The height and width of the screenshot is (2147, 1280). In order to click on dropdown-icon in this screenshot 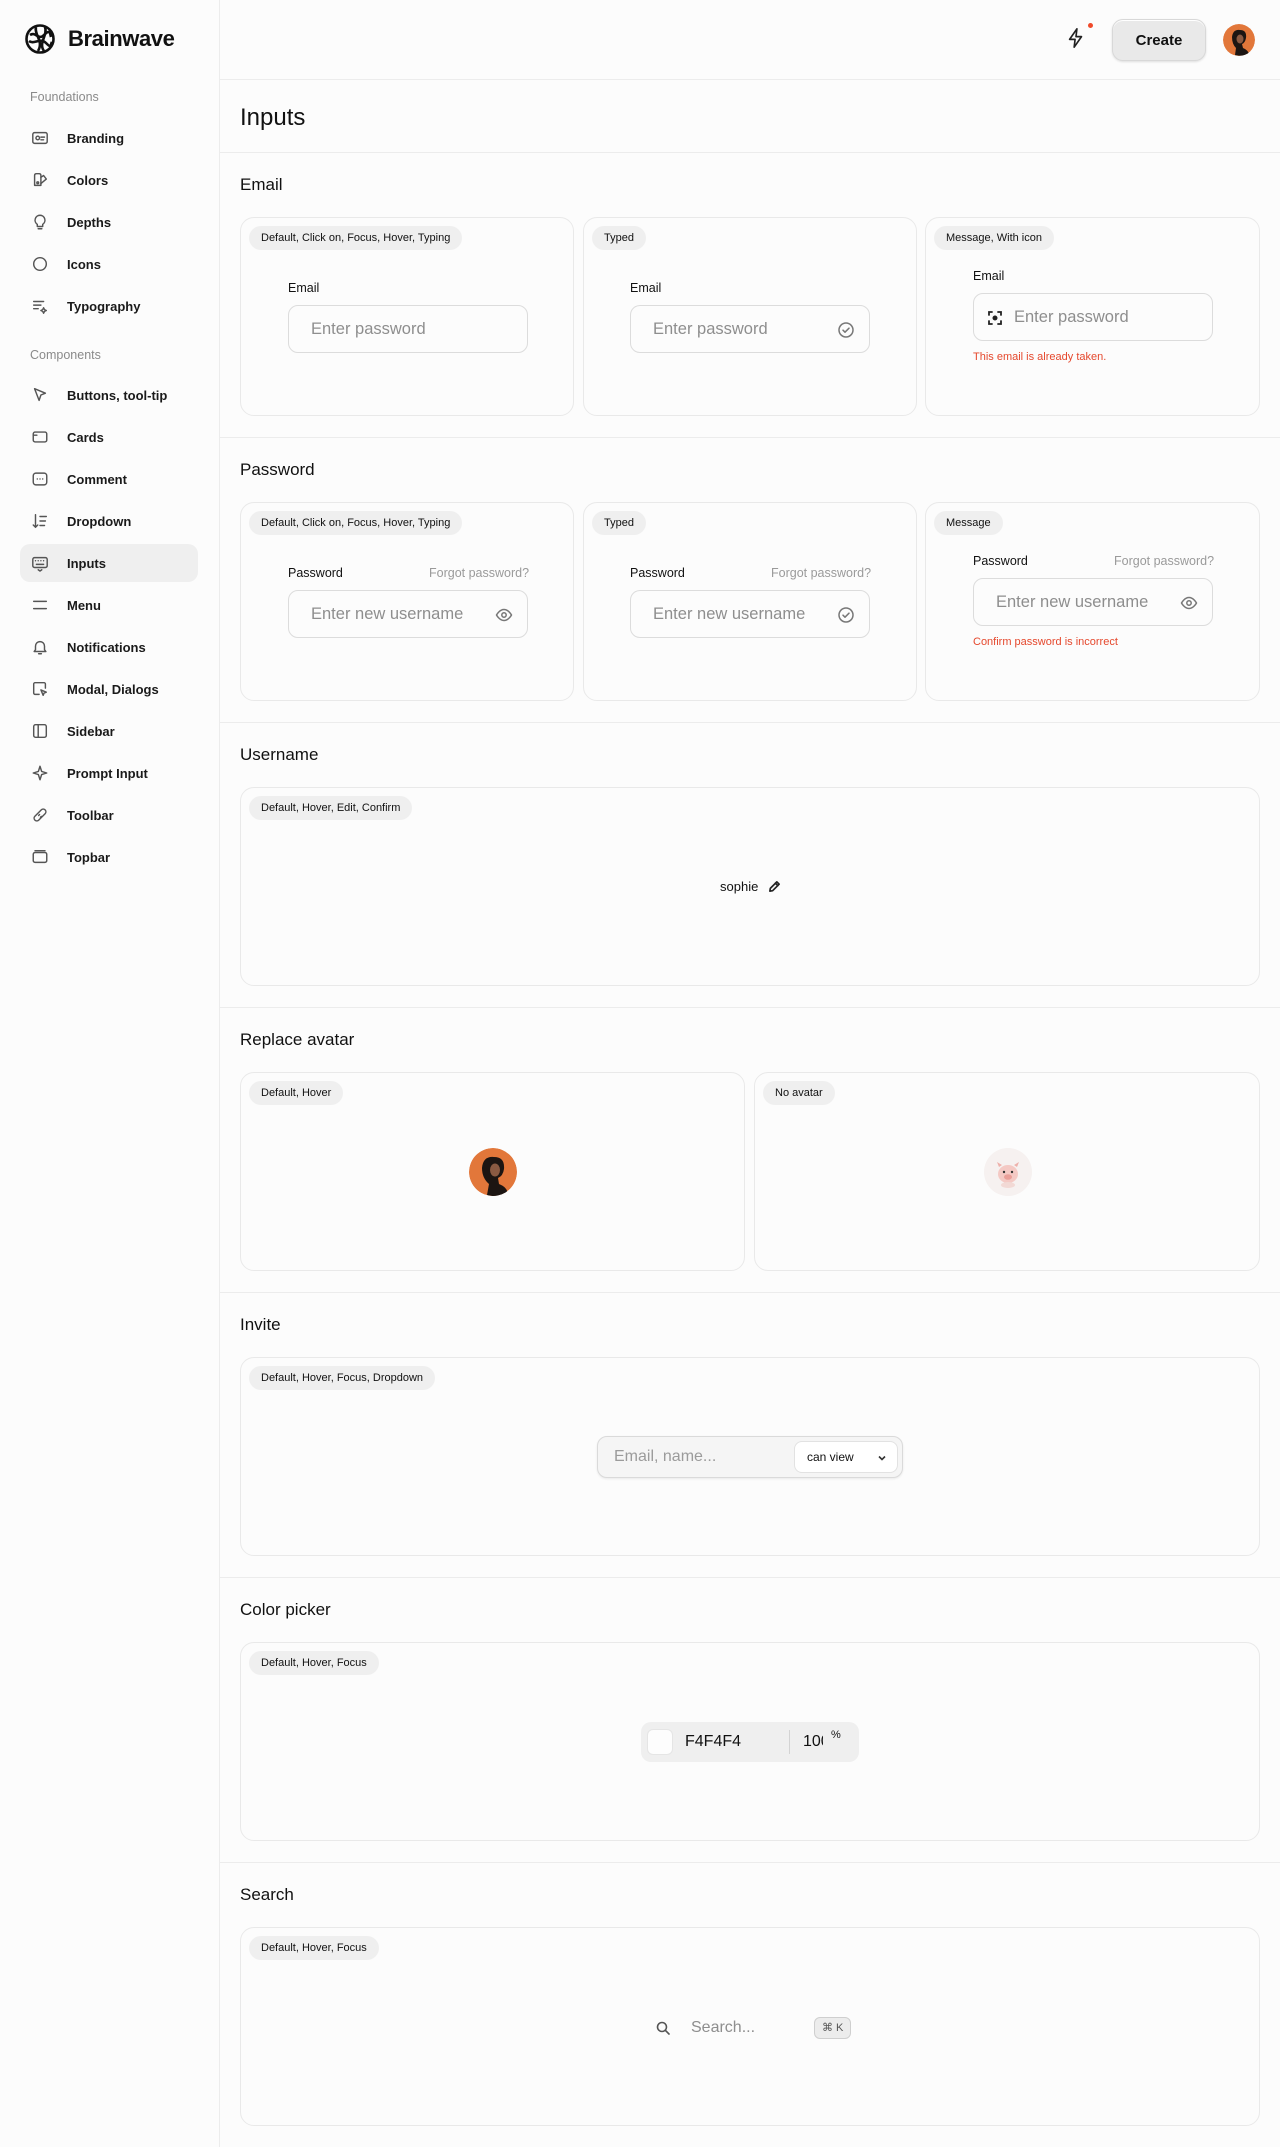, I will do `click(40, 521)`.